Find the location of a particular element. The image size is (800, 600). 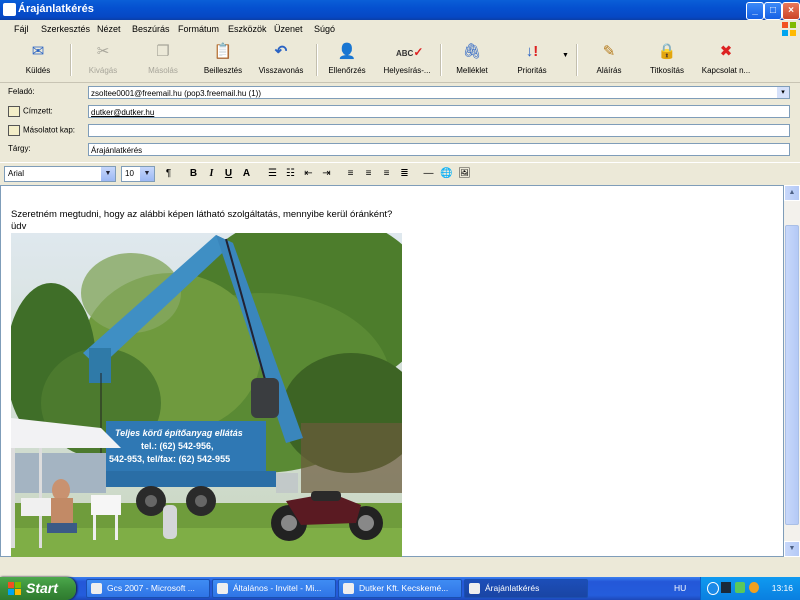

to-button: Címzett: is located at coordinates (30, 111).